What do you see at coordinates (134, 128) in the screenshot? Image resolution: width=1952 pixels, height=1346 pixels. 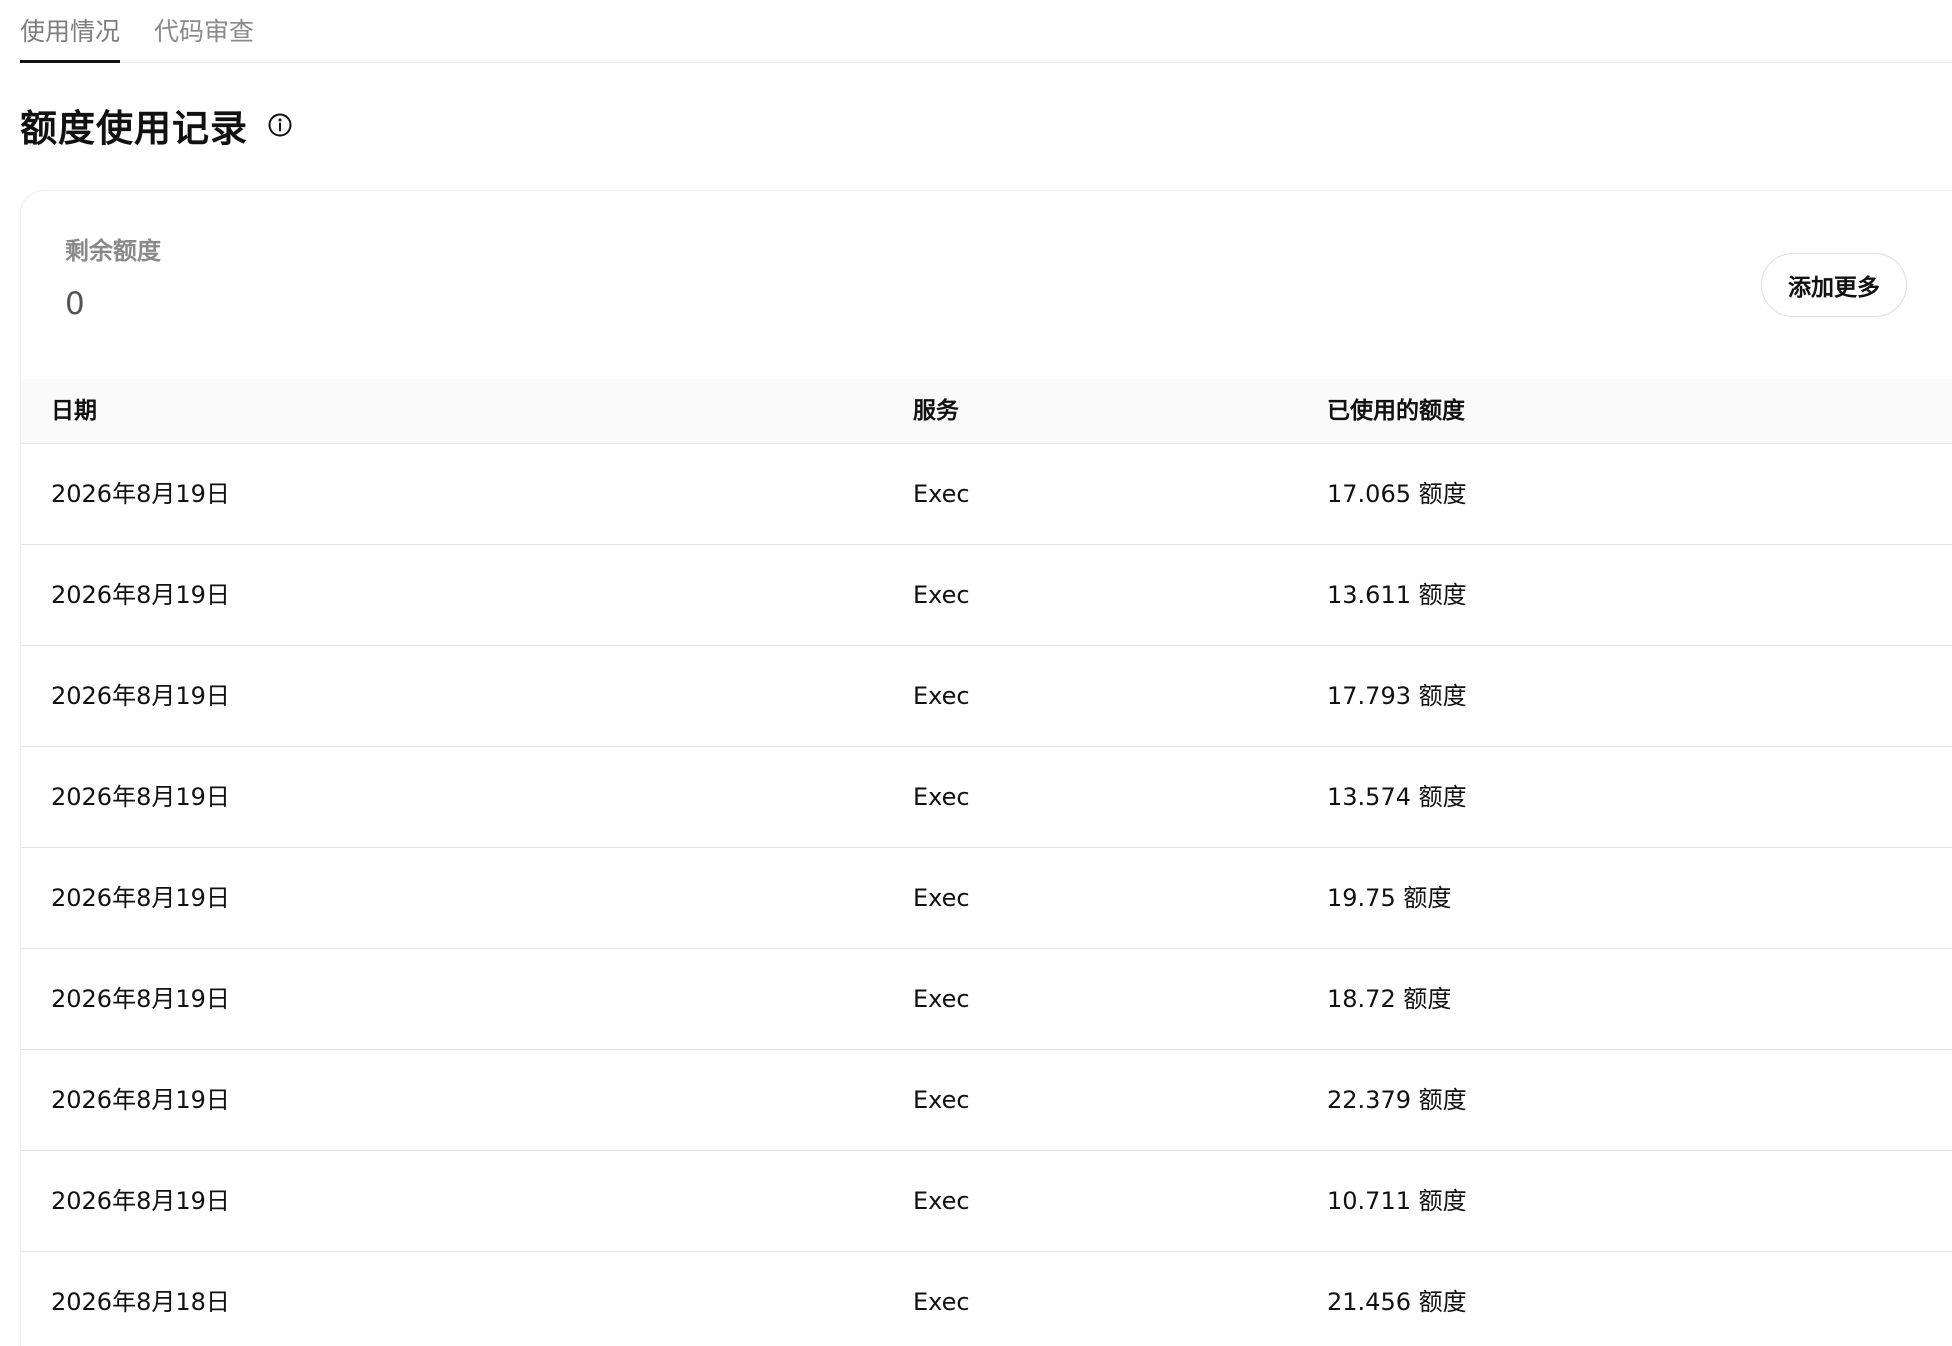 I see `page-title: 额度使用记录` at bounding box center [134, 128].